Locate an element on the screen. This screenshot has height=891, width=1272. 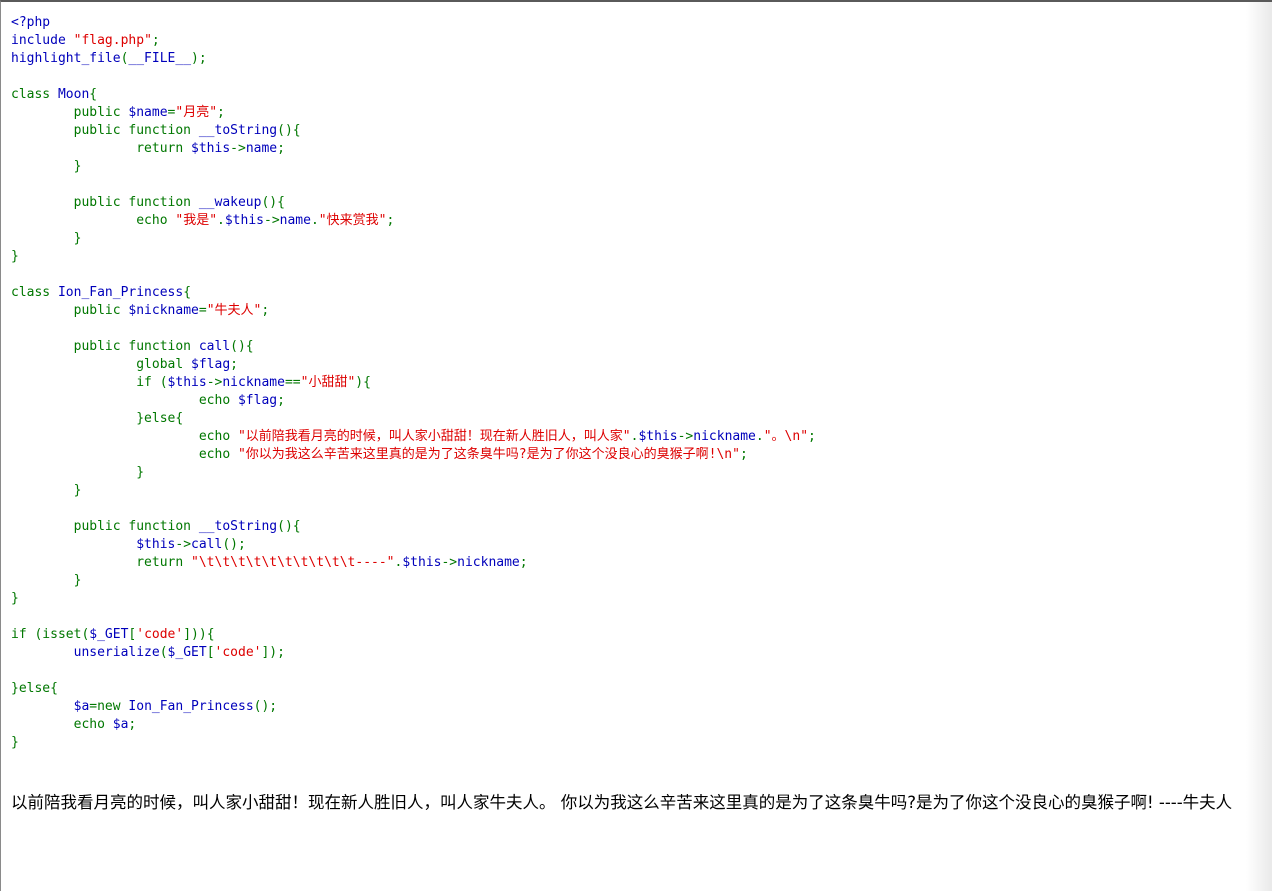
code-line: echo "我是".$this->name."快来赏我"; is located at coordinates (413, 221).